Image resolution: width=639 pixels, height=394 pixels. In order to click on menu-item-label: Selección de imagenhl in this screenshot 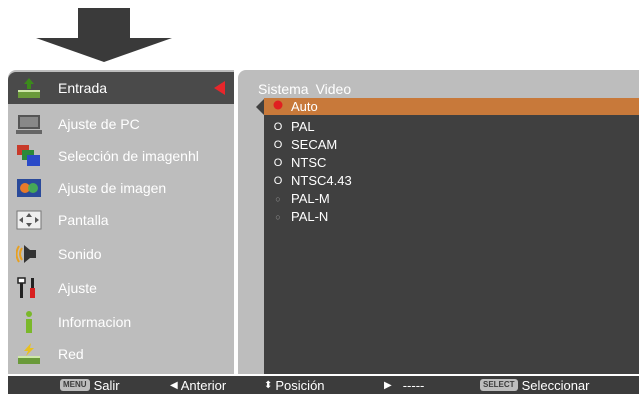, I will do `click(128, 156)`.